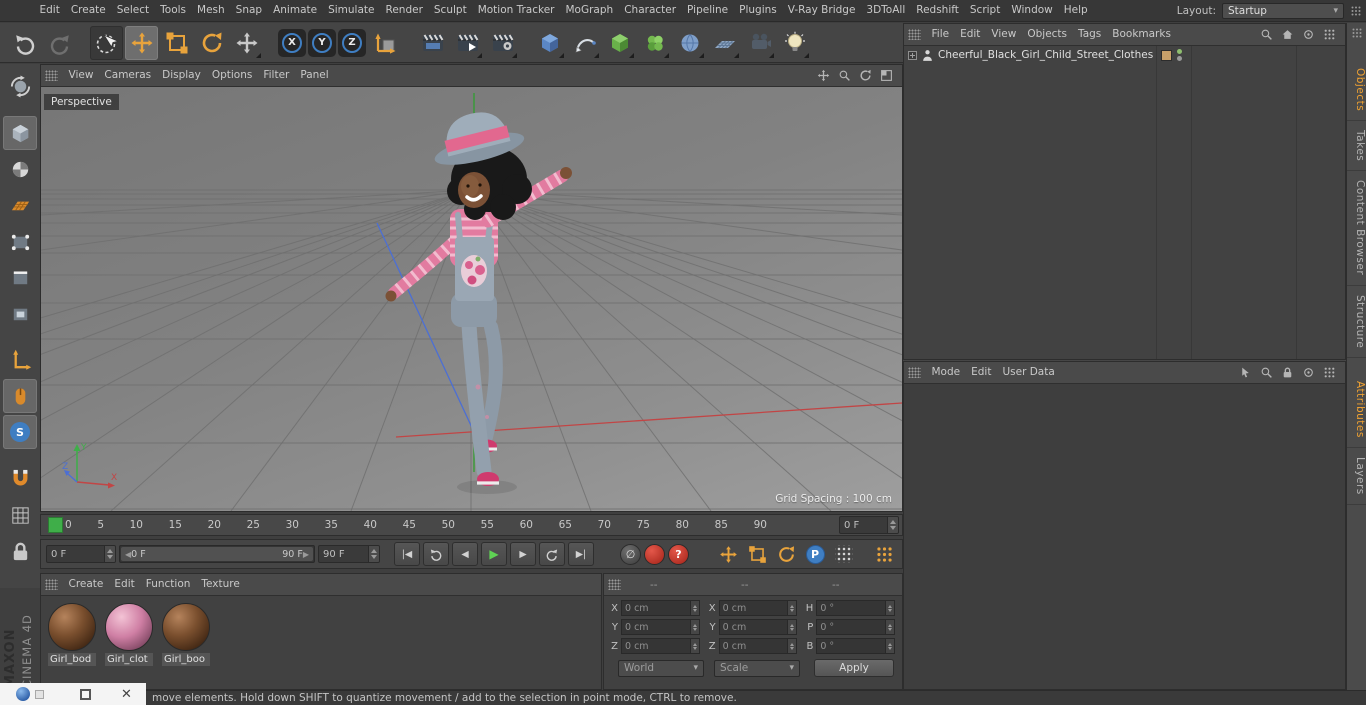  What do you see at coordinates (494, 554) in the screenshot?
I see `play-button: ▶` at bounding box center [494, 554].